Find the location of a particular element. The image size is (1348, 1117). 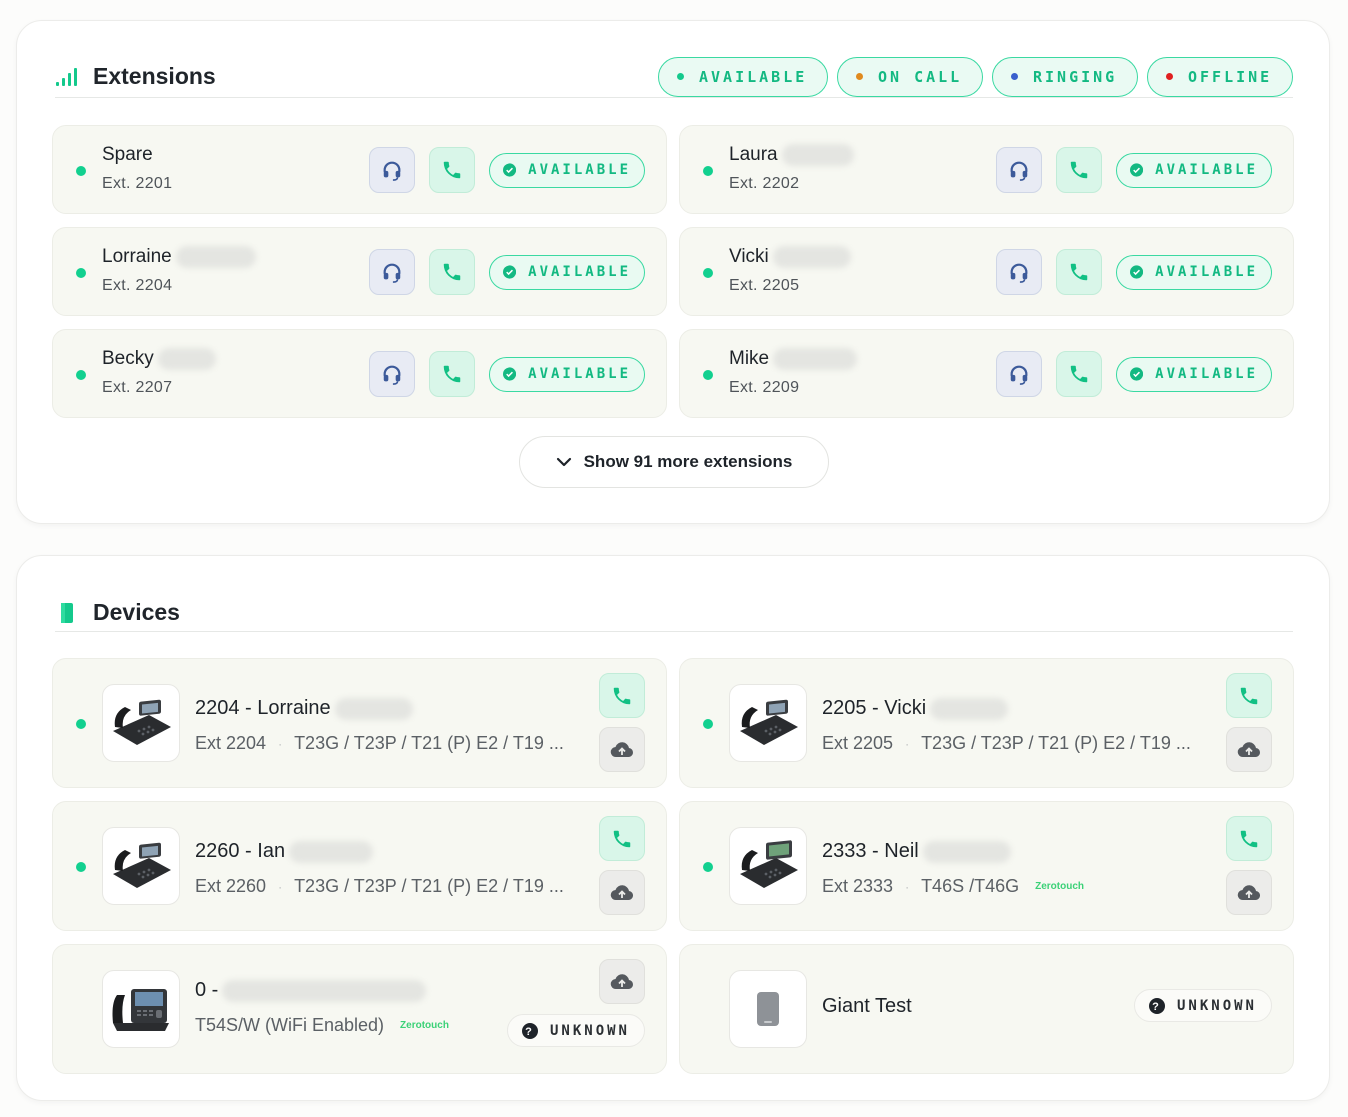

show-more-extensions-button: Show 91 more extensions is located at coordinates (674, 462).